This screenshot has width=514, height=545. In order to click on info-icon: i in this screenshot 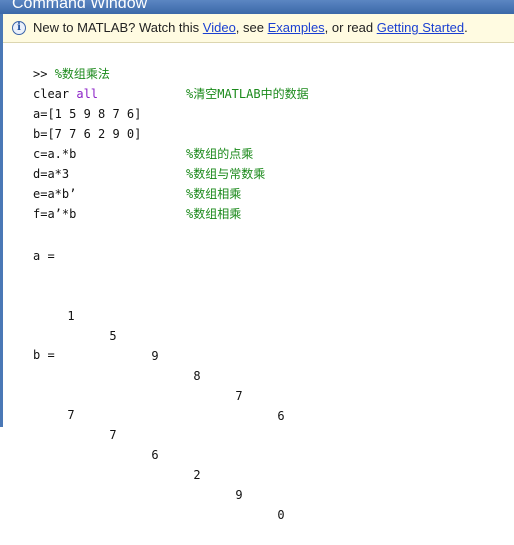, I will do `click(19, 28)`.